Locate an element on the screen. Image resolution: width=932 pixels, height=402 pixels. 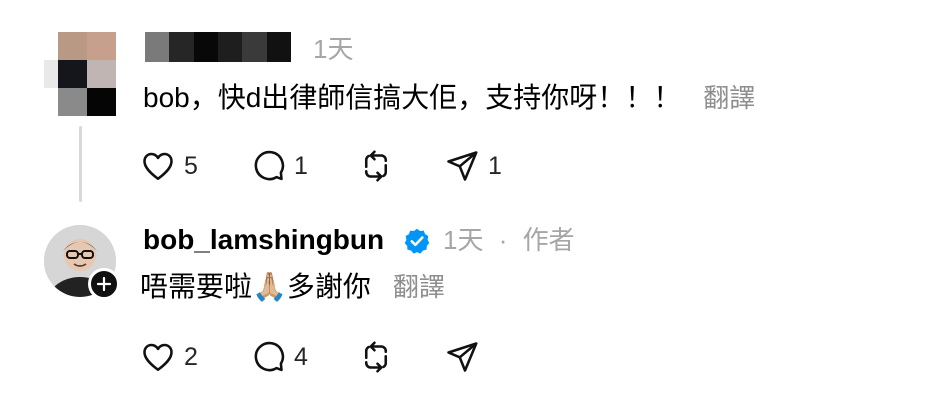
like-count: 5 is located at coordinates (191, 166).